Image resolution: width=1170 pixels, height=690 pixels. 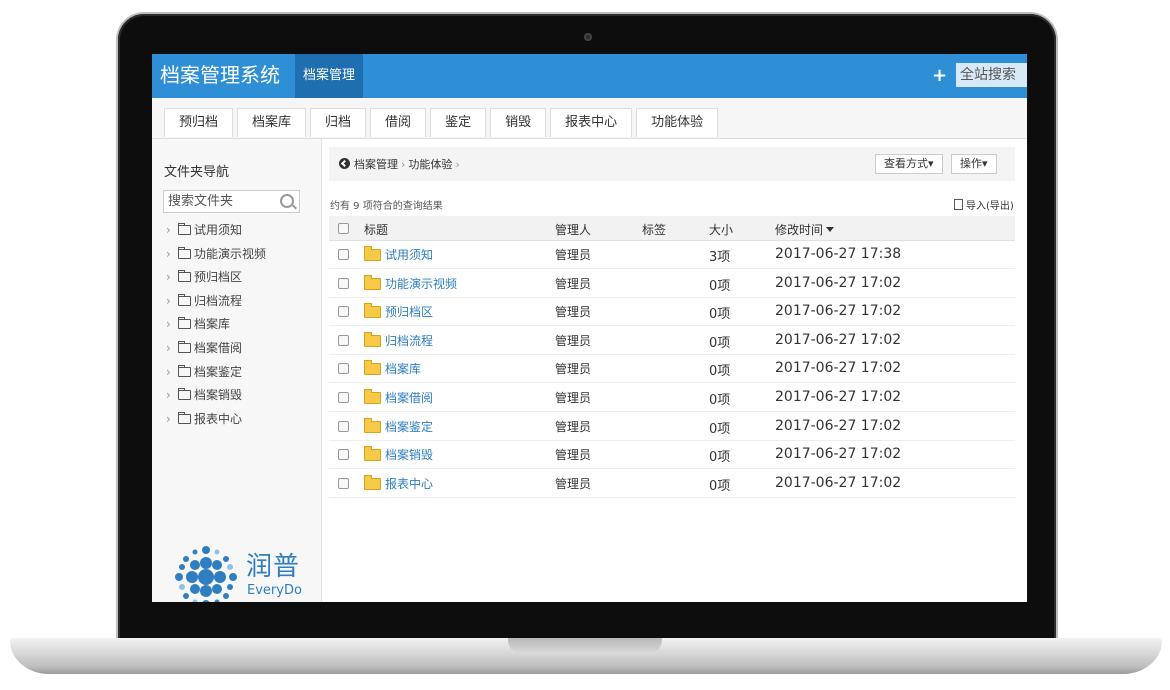 What do you see at coordinates (409, 483) in the screenshot?
I see `row-title-link: 报表中心` at bounding box center [409, 483].